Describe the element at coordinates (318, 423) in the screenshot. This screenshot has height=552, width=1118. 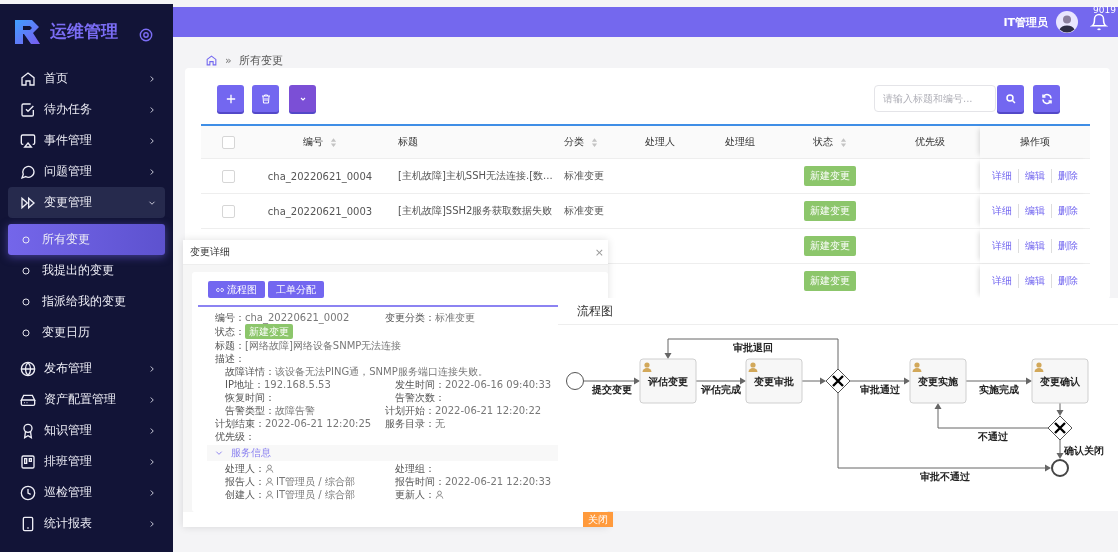
I see `field-value: 2022-06-21 12:20:25` at that location.